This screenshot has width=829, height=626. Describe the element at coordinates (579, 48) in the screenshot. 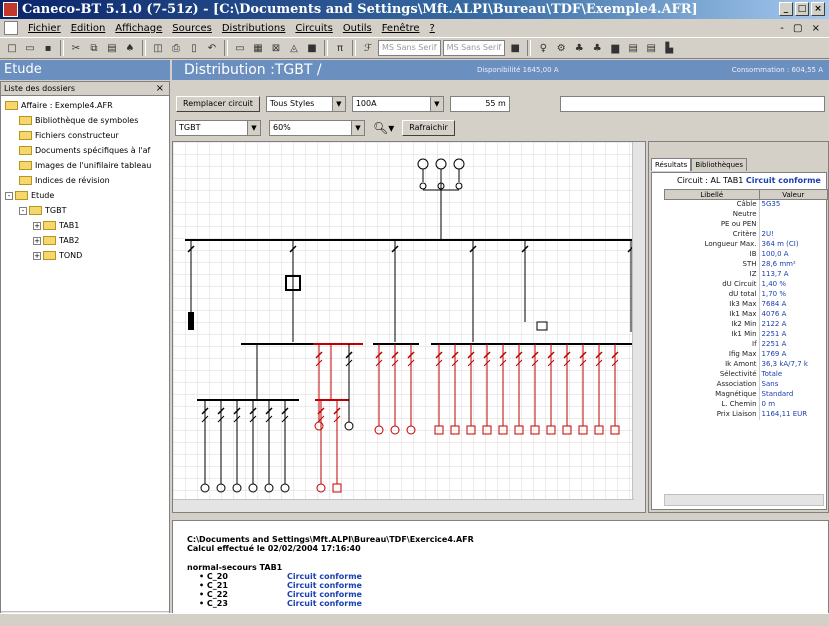

I see `network-icon: ♣` at that location.